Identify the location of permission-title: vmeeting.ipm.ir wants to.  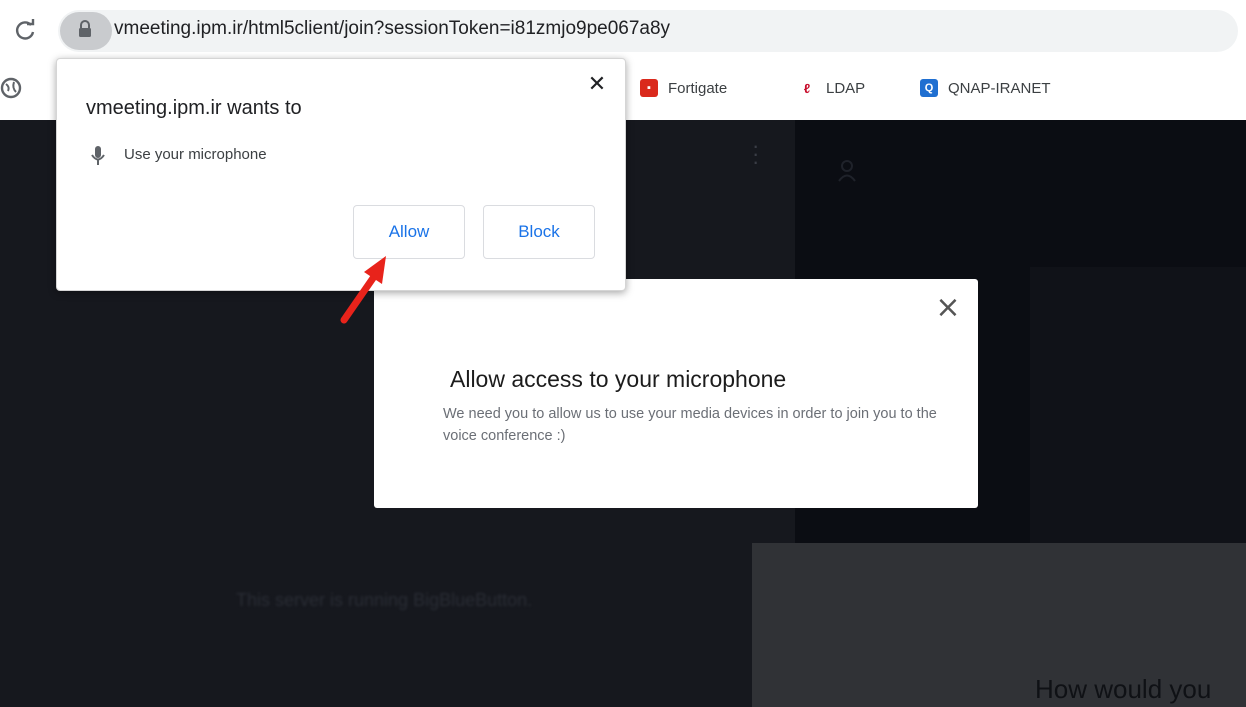
(194, 108).